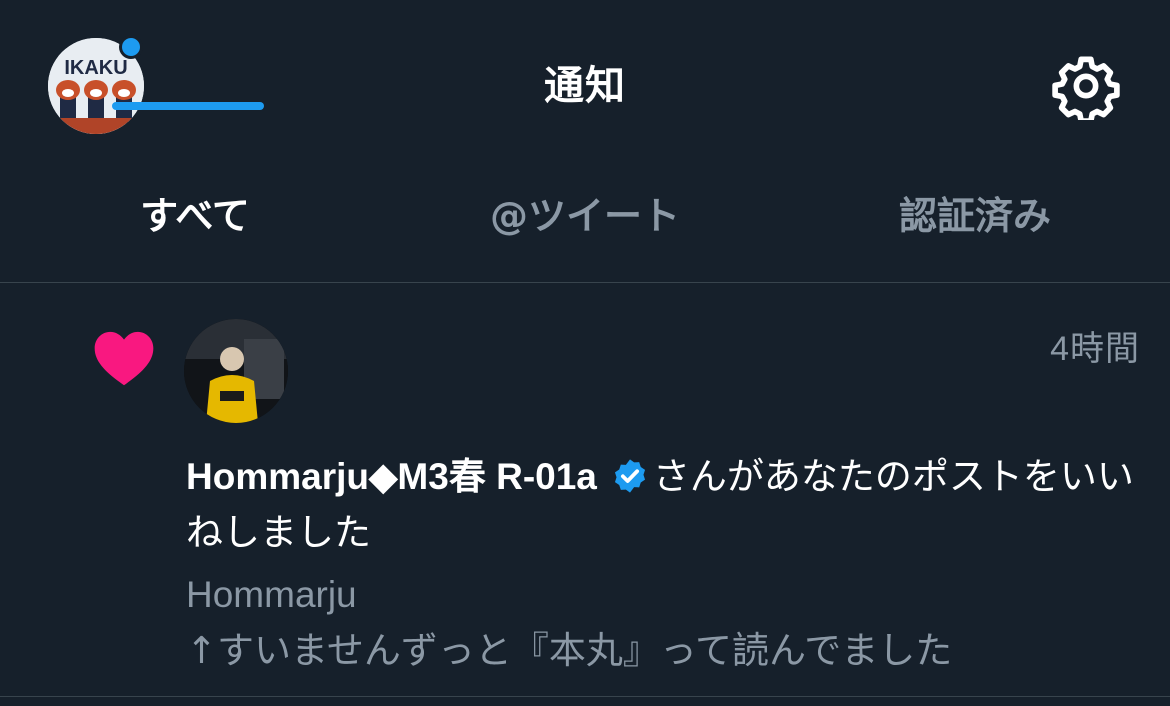  Describe the element at coordinates (131, 47) in the screenshot. I see `unread-dot` at that location.